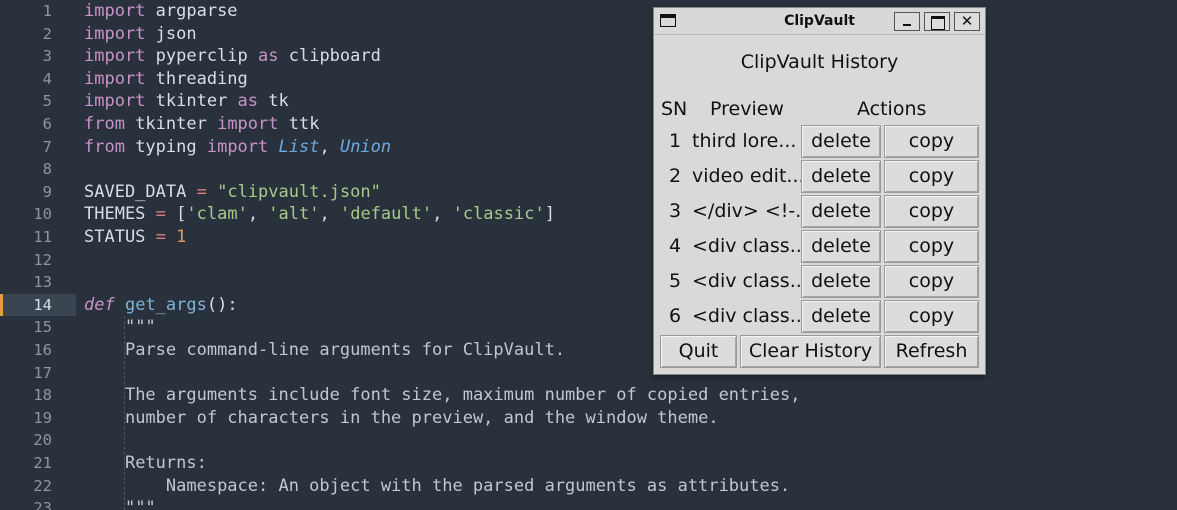 The height and width of the screenshot is (510, 1177). Describe the element at coordinates (42, 485) in the screenshot. I see `line-number: 22` at that location.